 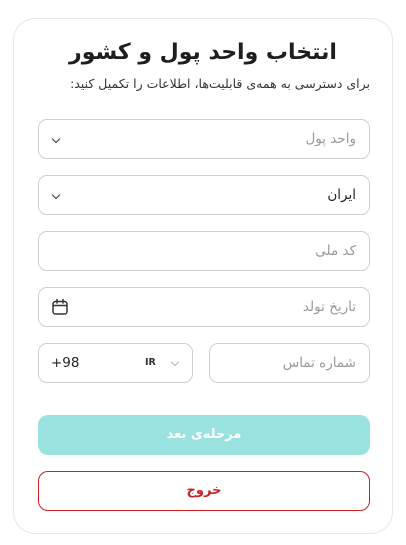 What do you see at coordinates (115, 363) in the screenshot?
I see `dial-code-select: +98 IR` at bounding box center [115, 363].